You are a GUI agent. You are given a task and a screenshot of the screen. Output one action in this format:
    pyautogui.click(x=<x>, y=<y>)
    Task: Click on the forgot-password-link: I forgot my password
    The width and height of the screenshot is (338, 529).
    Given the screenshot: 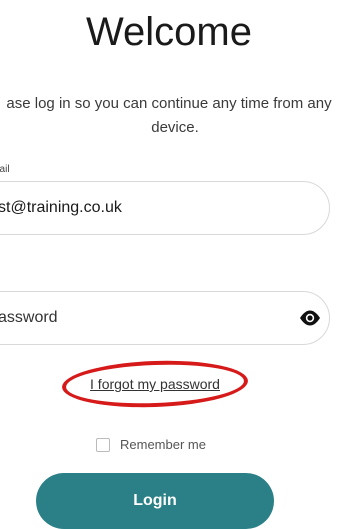 What is the action you would take?
    pyautogui.click(x=155, y=384)
    